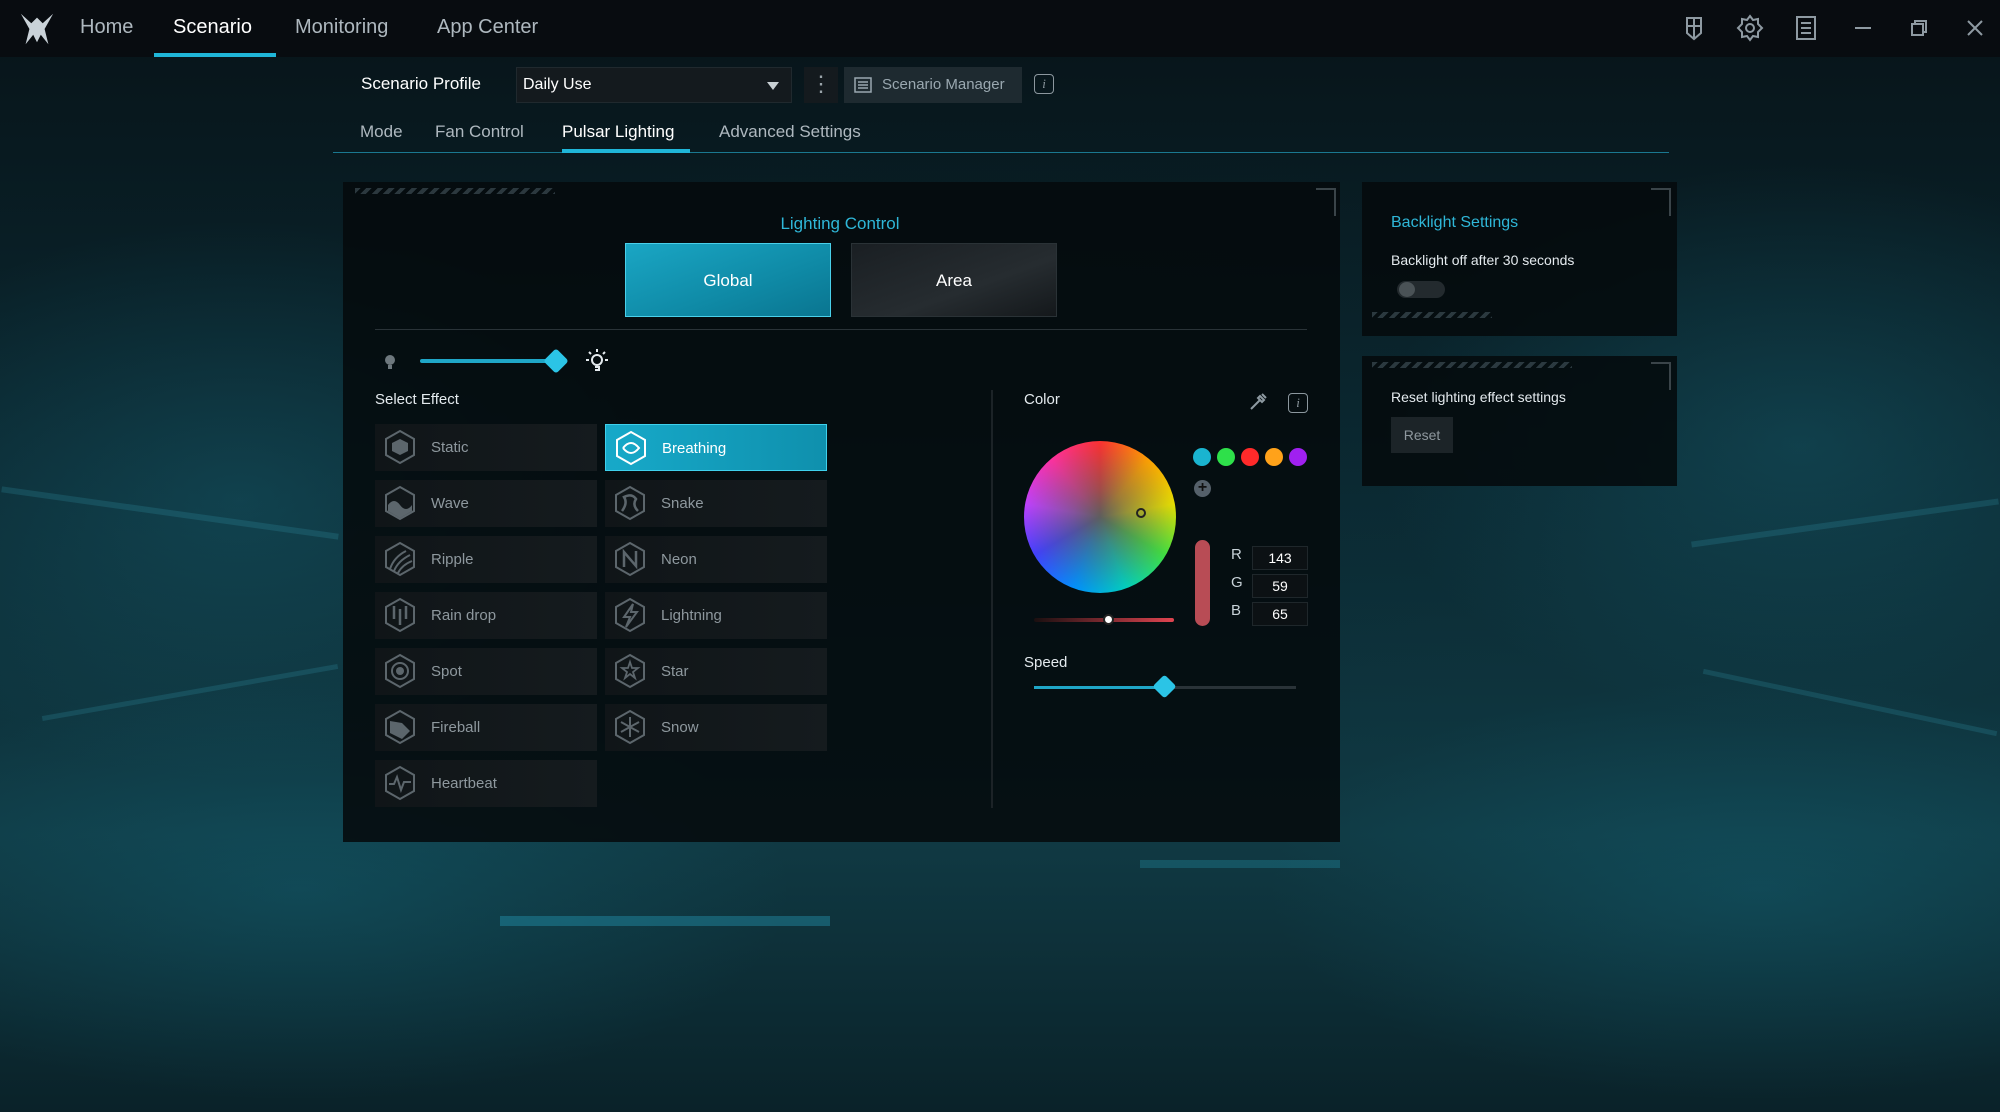 The image size is (2000, 1112). I want to click on nav-active-indicator, so click(215, 55).